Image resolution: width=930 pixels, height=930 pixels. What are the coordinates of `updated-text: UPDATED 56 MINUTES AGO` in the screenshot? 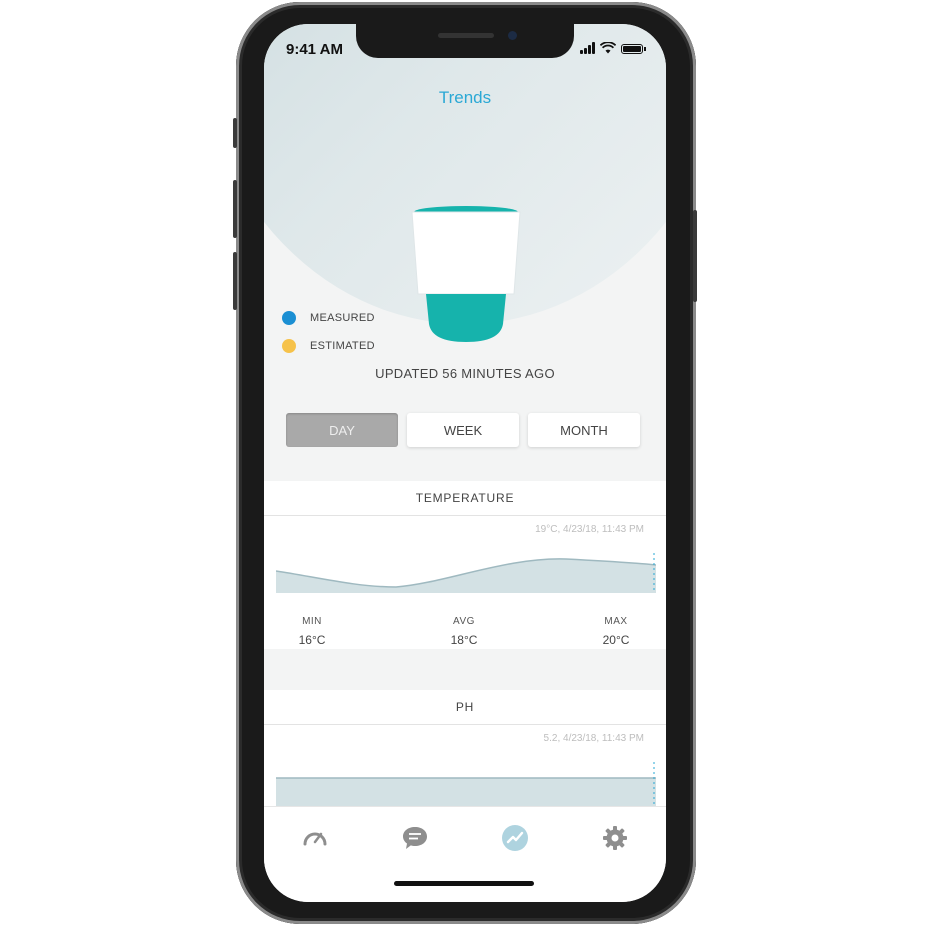 It's located at (465, 373).